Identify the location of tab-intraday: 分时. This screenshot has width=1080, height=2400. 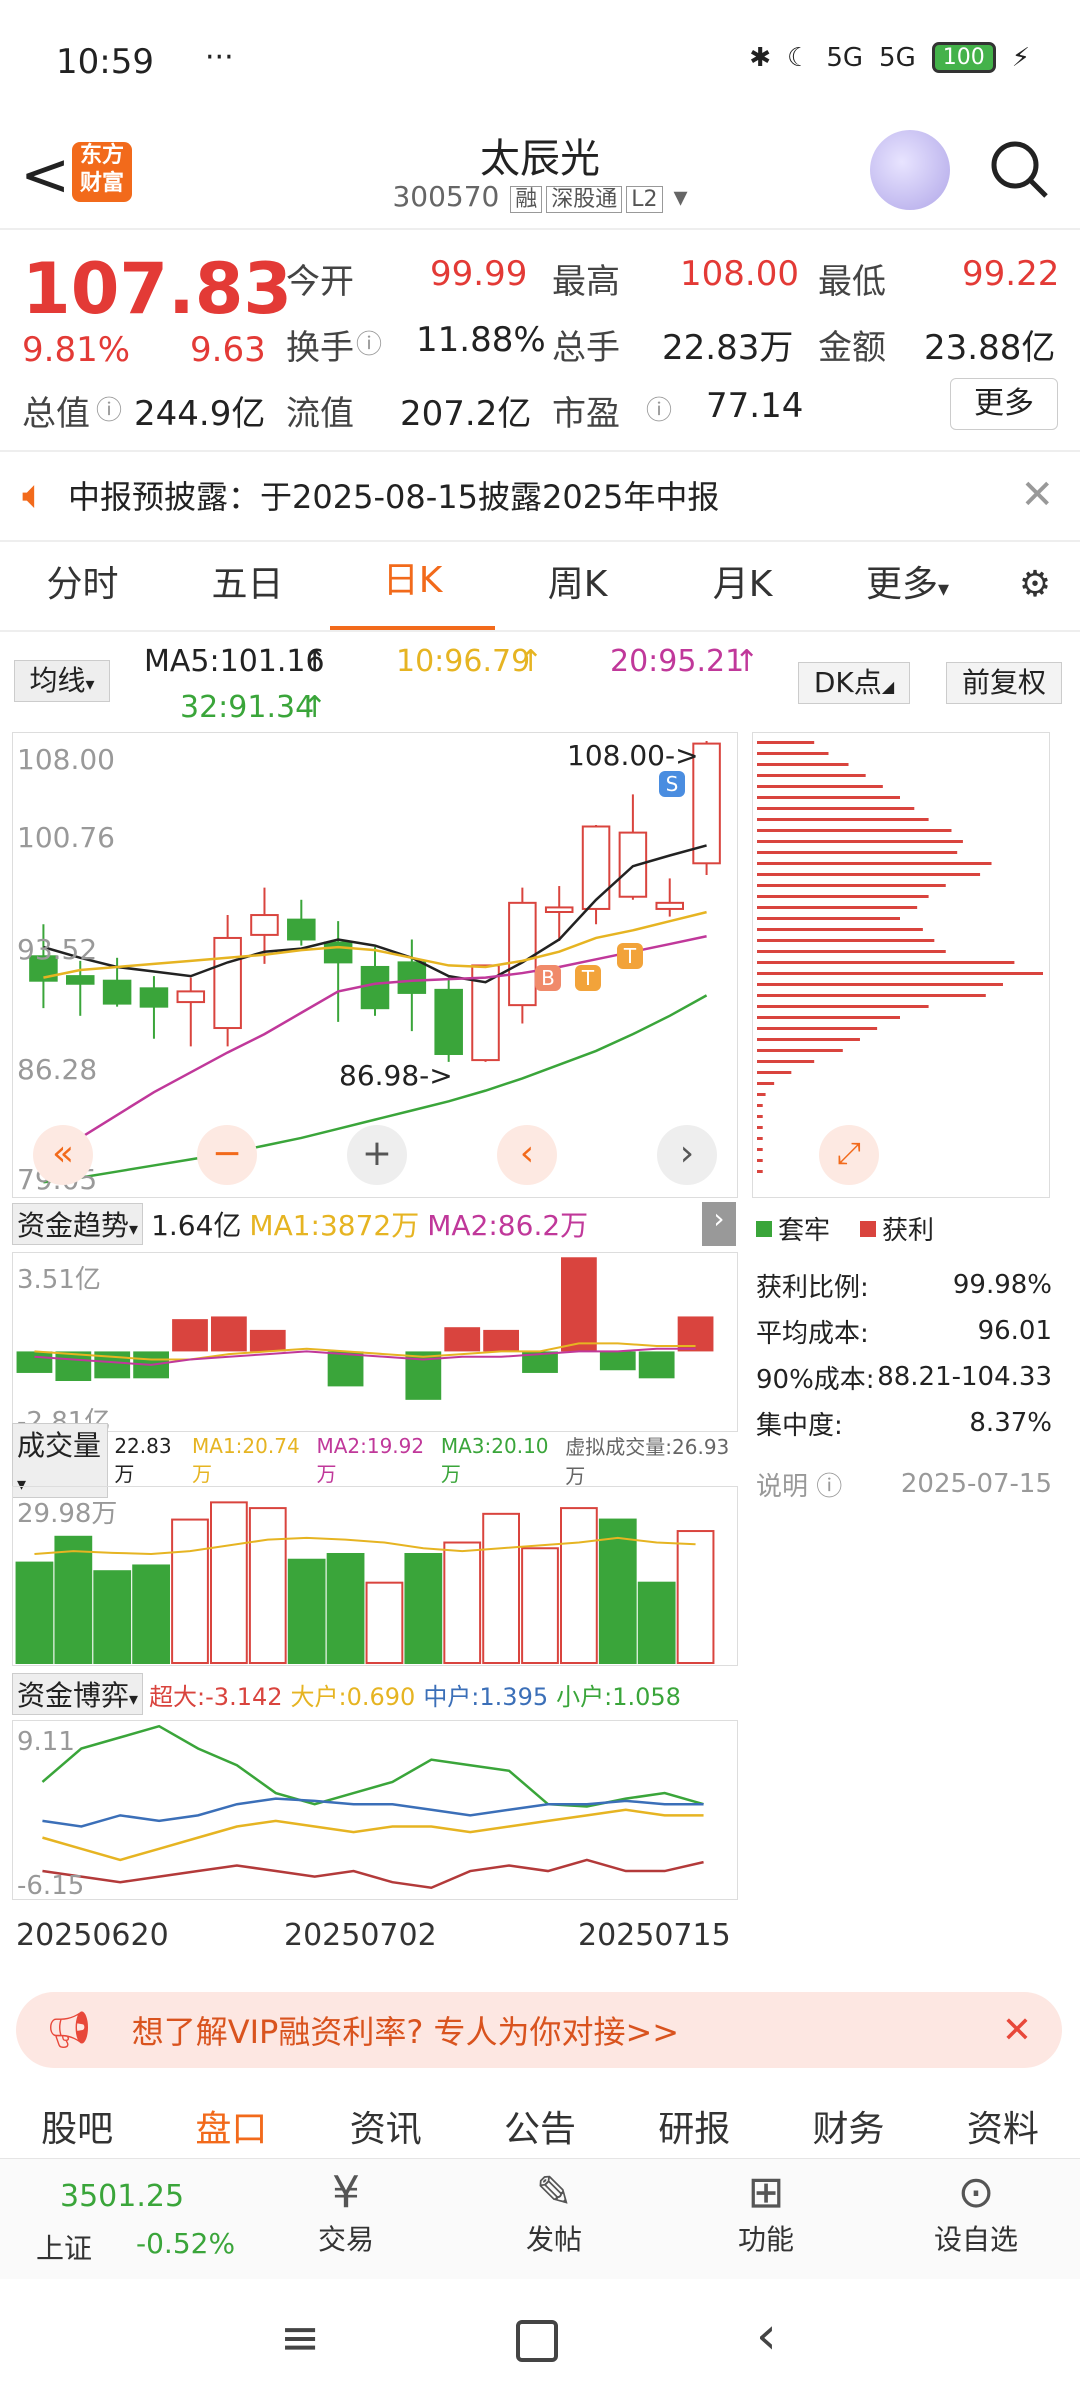
(82, 585).